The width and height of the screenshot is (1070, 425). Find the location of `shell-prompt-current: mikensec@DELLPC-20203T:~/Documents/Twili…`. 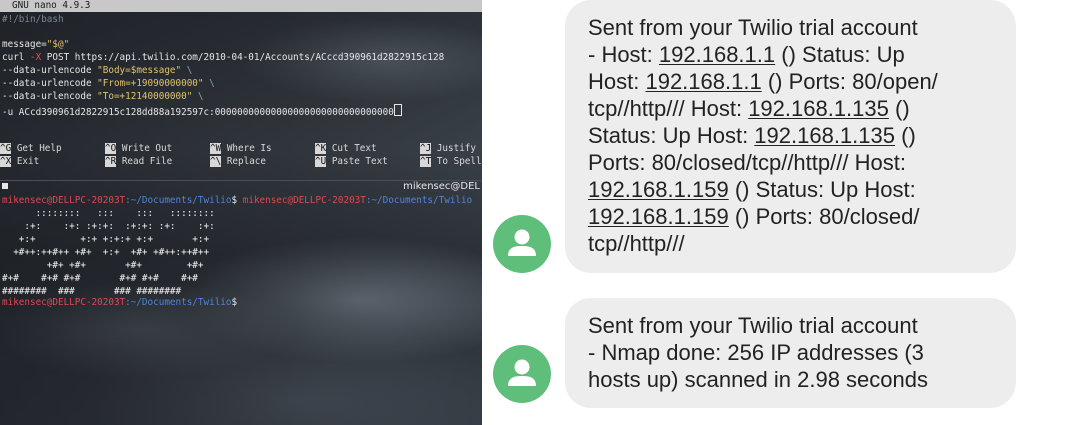

shell-prompt-current: mikensec@DELLPC-20203T:~/Documents/Twili… is located at coordinates (119, 302).